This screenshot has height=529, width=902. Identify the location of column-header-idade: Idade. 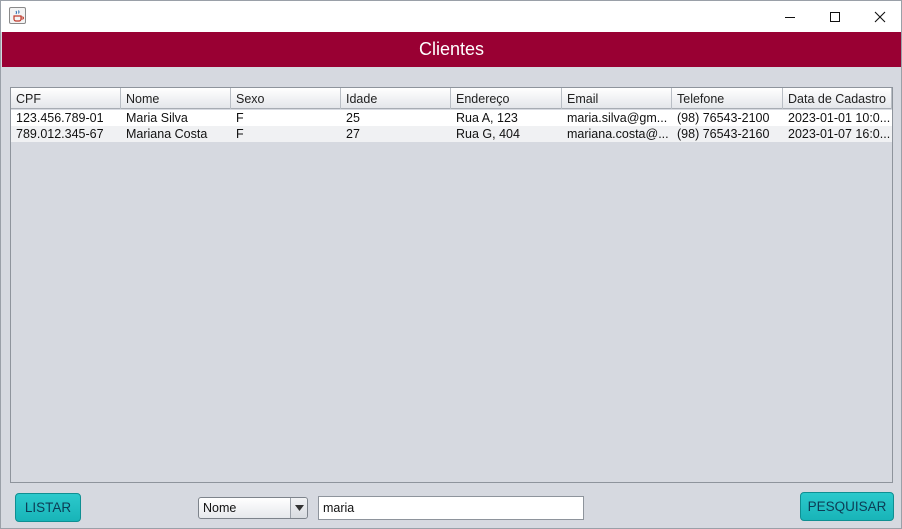
(396, 98).